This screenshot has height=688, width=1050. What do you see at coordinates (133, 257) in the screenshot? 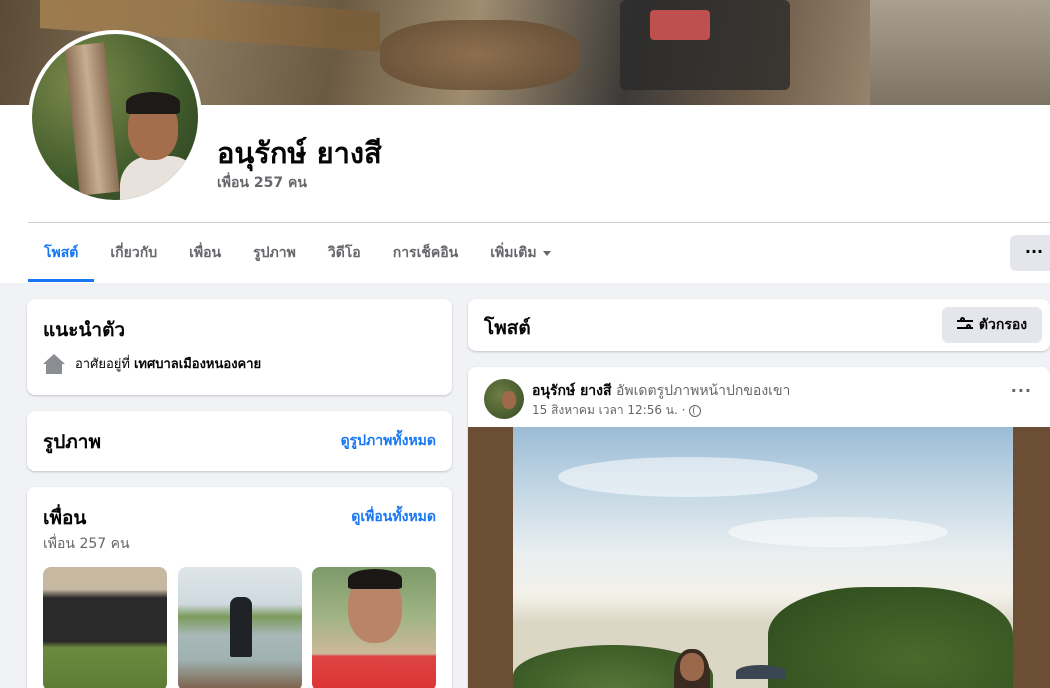
I see `tab-about: เกี่ยวกับ` at bounding box center [133, 257].